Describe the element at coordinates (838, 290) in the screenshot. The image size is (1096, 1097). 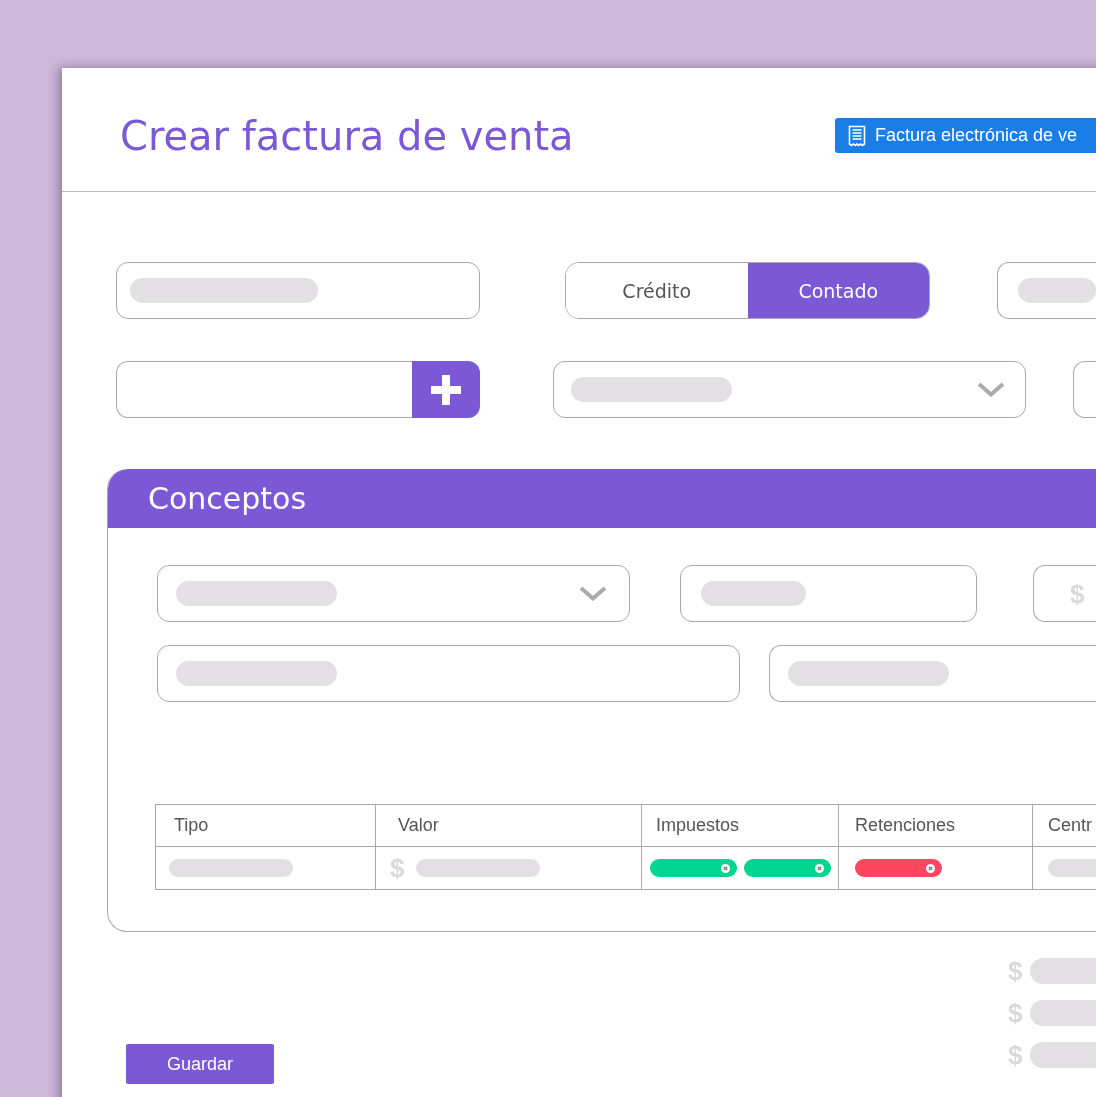
I see `toggle-option: Contado` at that location.